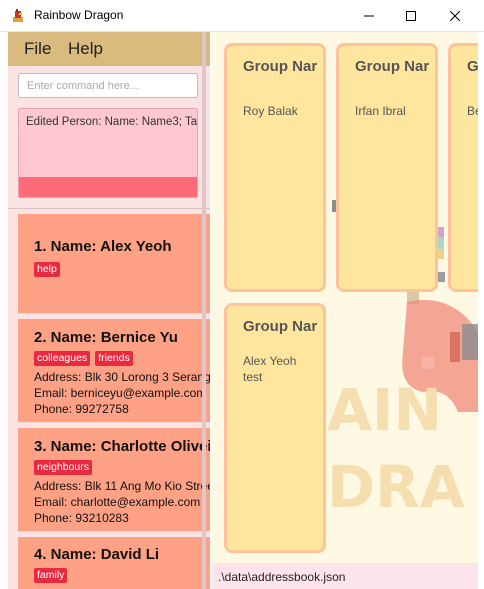  I want to click on person-address: Address: Blk 30 Lorong 3 Serangoon, so click(122, 377).